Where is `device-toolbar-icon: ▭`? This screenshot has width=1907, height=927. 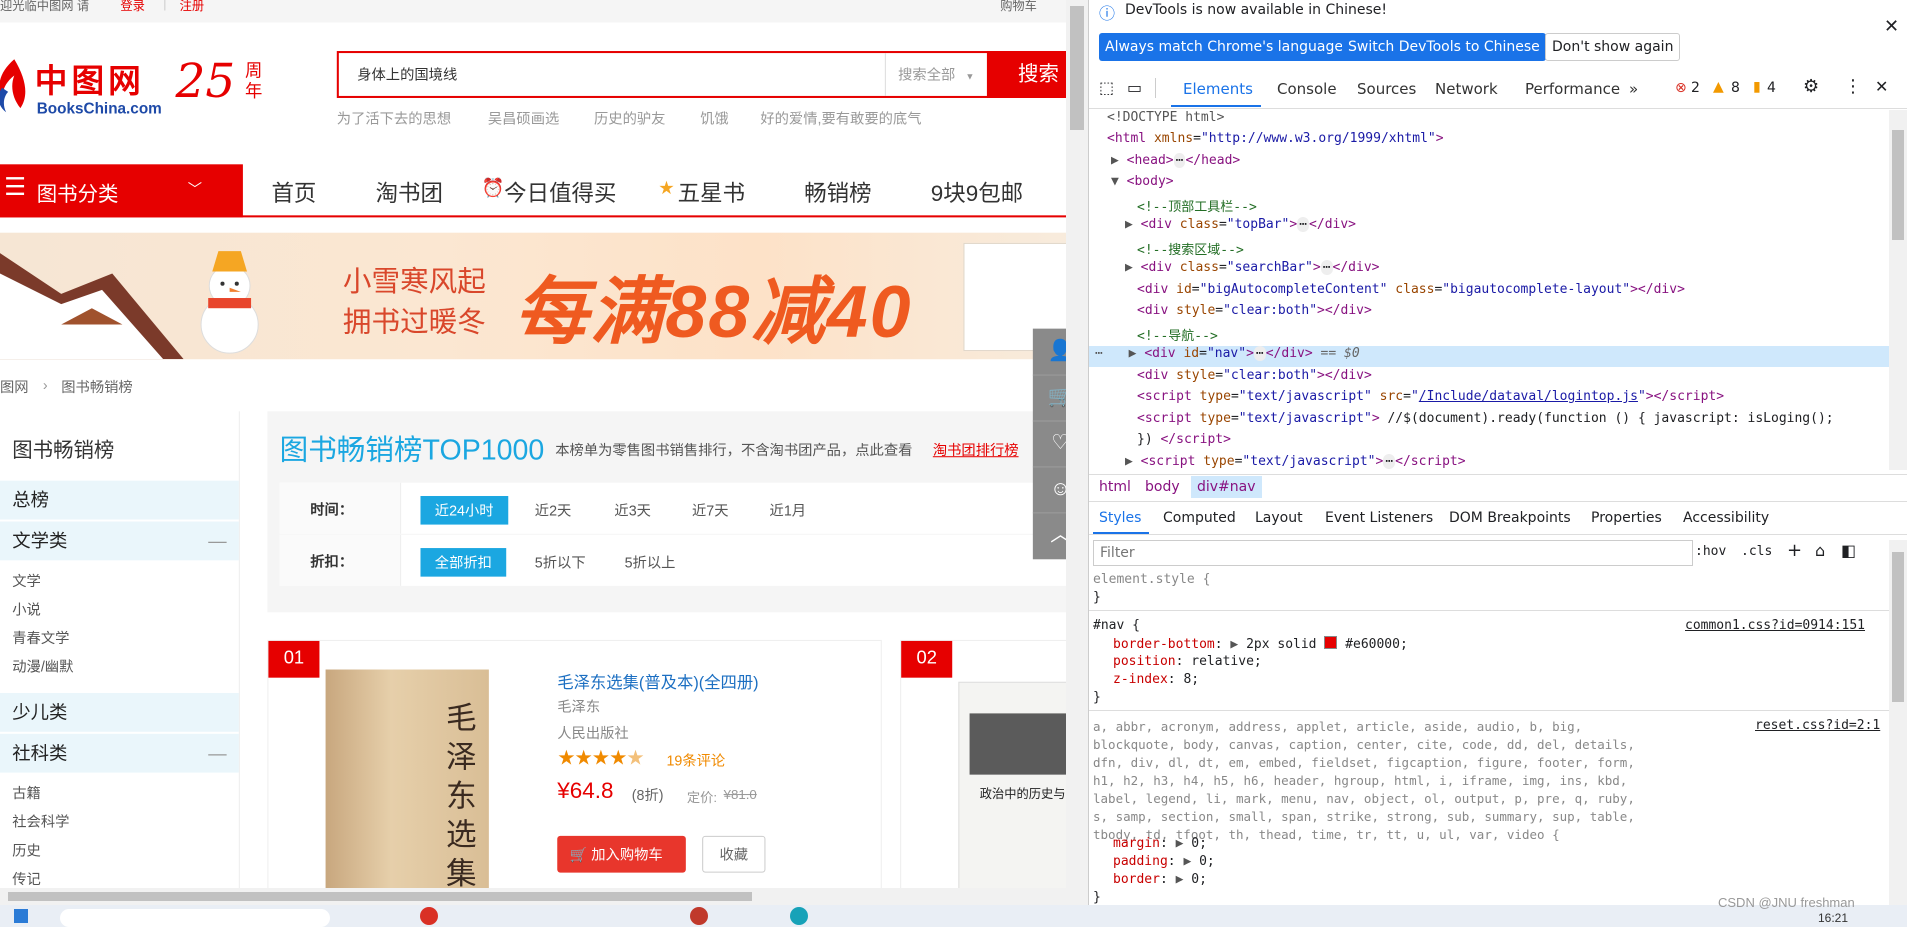 device-toolbar-icon: ▭ is located at coordinates (1134, 87).